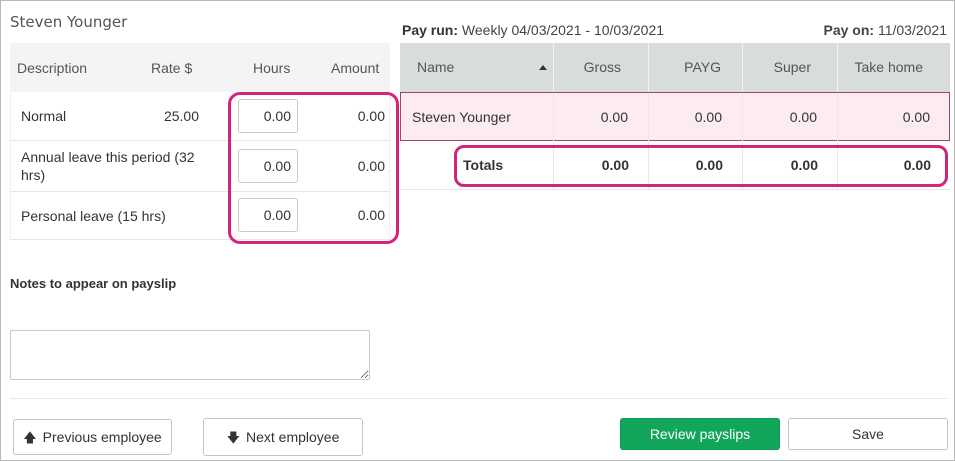  Describe the element at coordinates (700, 434) in the screenshot. I see `review-payslips-button: Review payslips` at that location.